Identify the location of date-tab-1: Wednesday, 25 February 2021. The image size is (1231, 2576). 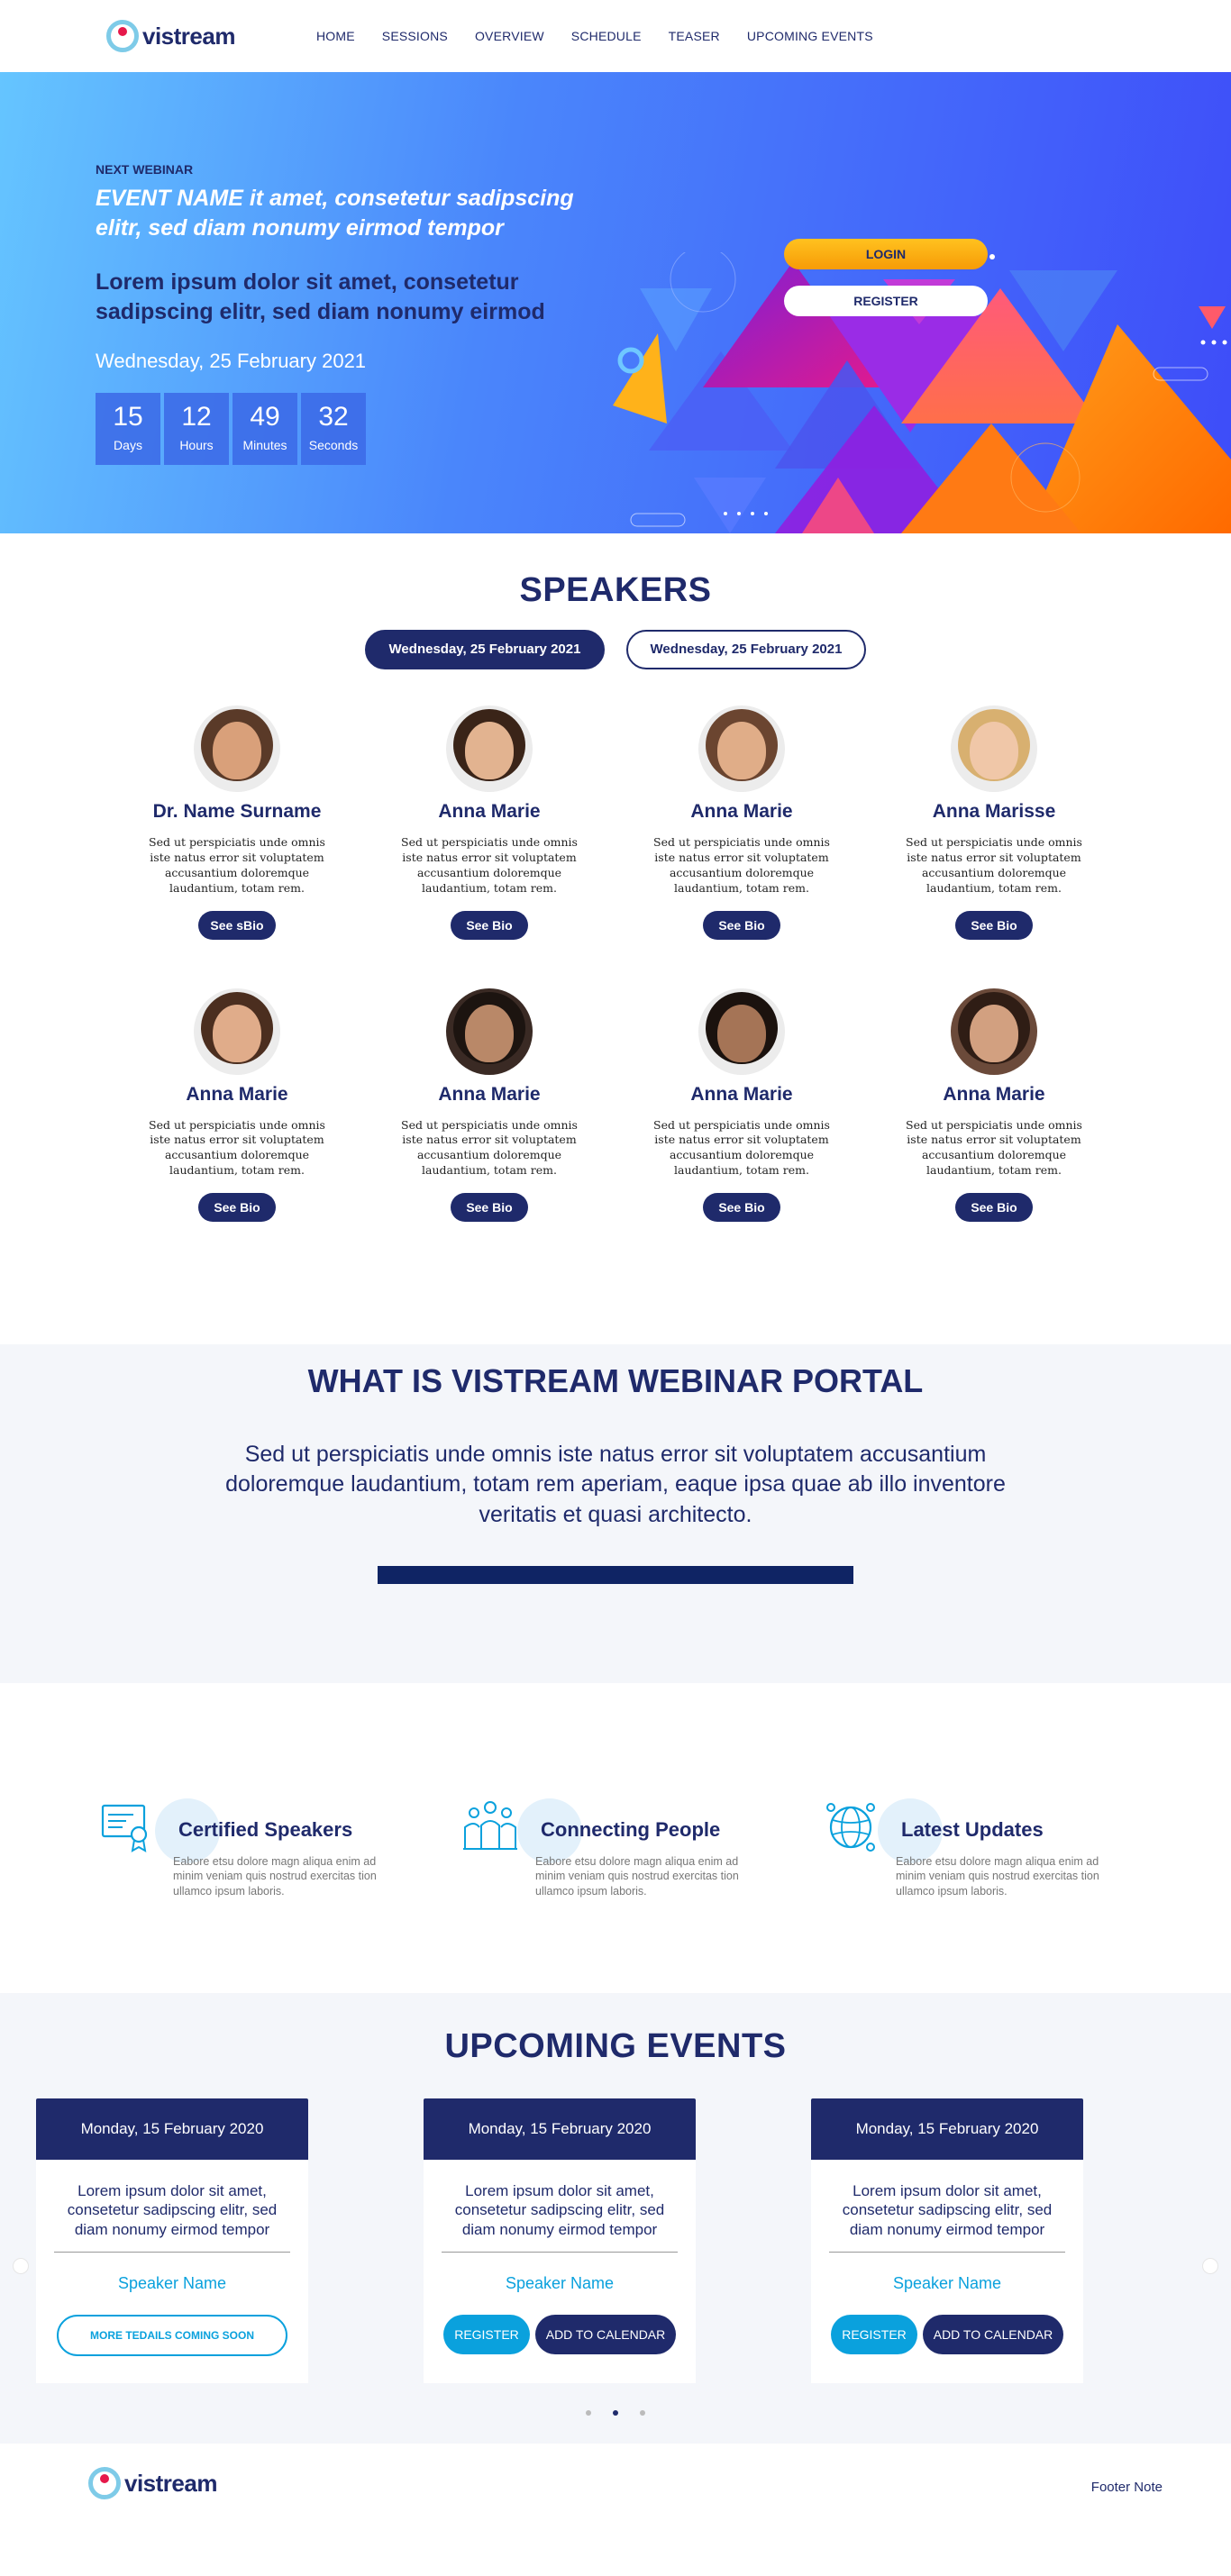
(485, 649).